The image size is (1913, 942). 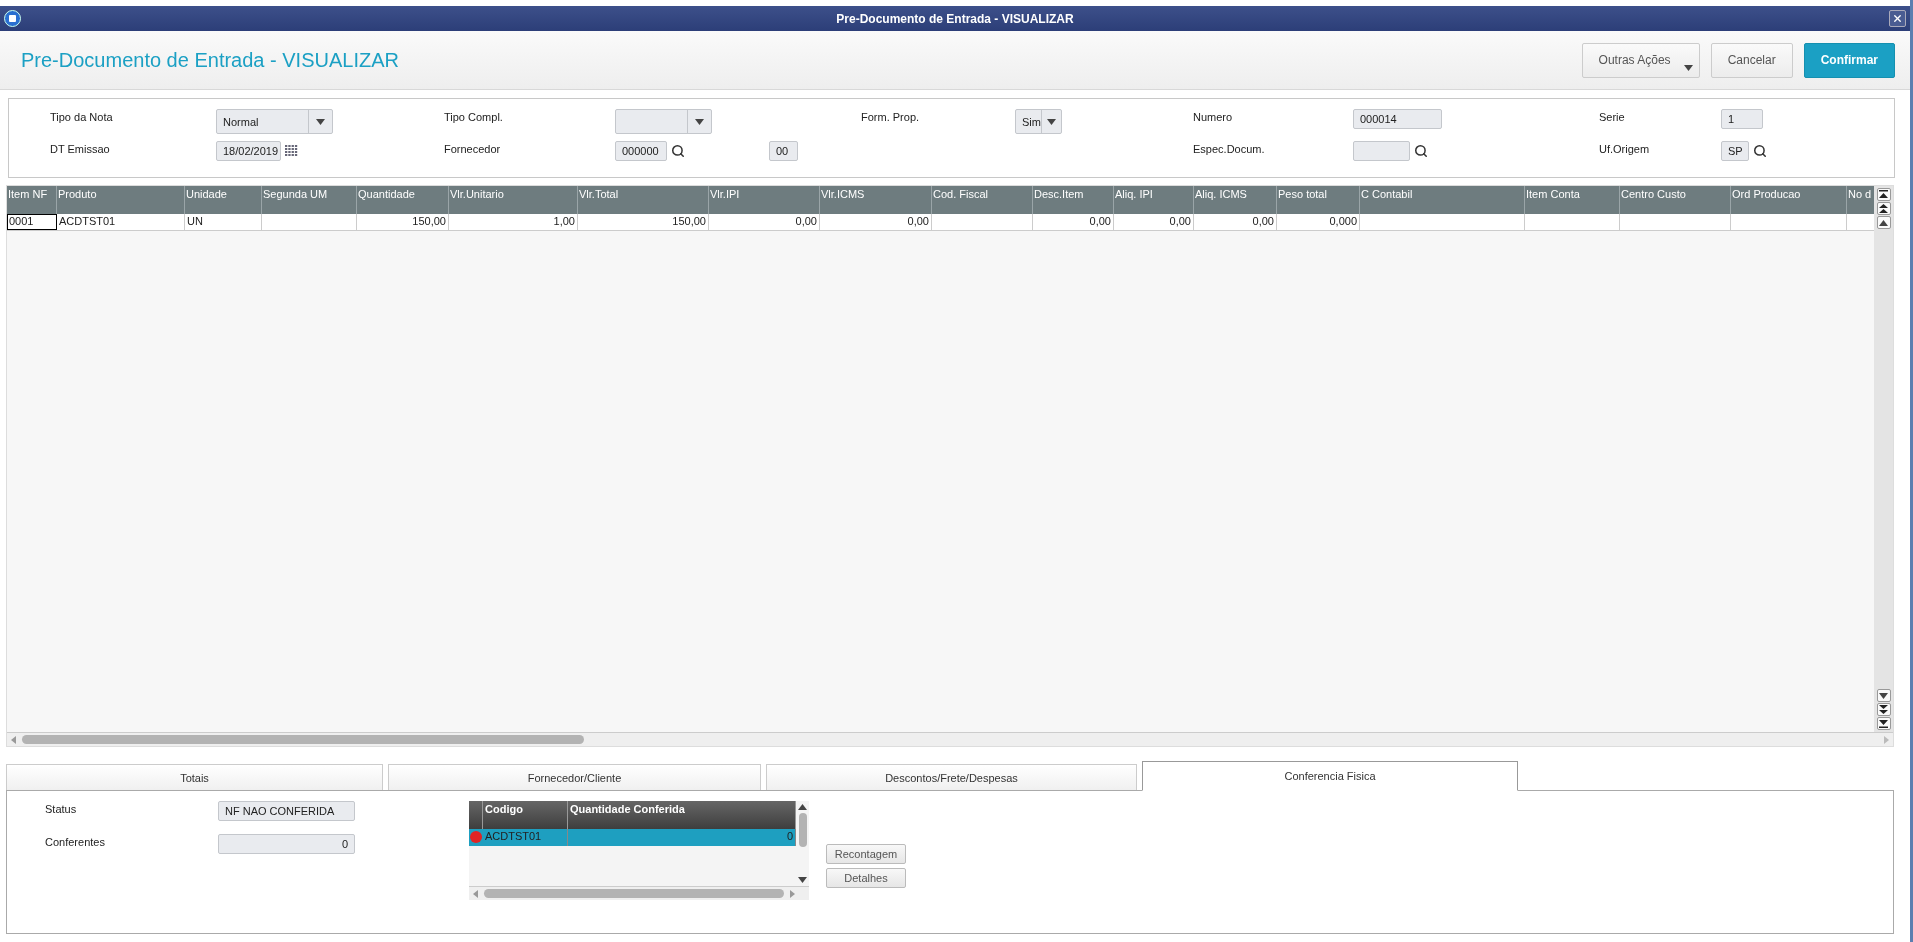 What do you see at coordinates (286, 844) in the screenshot?
I see `text-field: 0` at bounding box center [286, 844].